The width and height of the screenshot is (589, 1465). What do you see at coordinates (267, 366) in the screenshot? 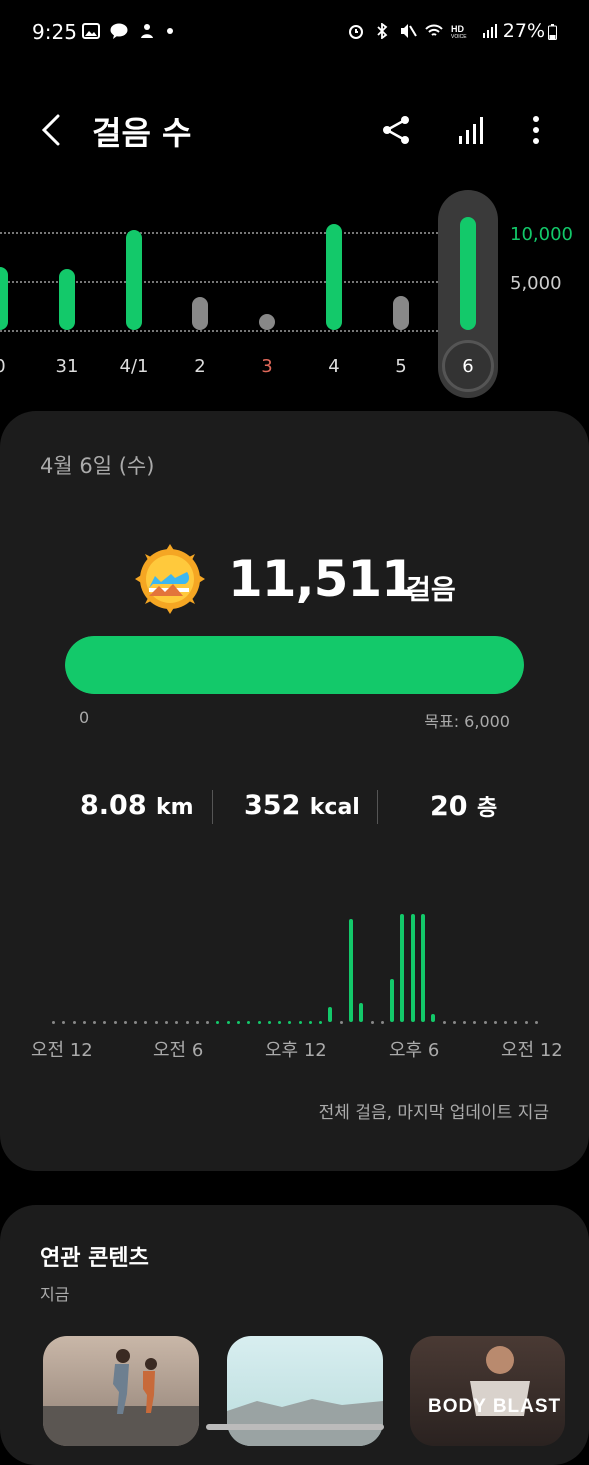
I see `weekly-day-label: 3` at bounding box center [267, 366].